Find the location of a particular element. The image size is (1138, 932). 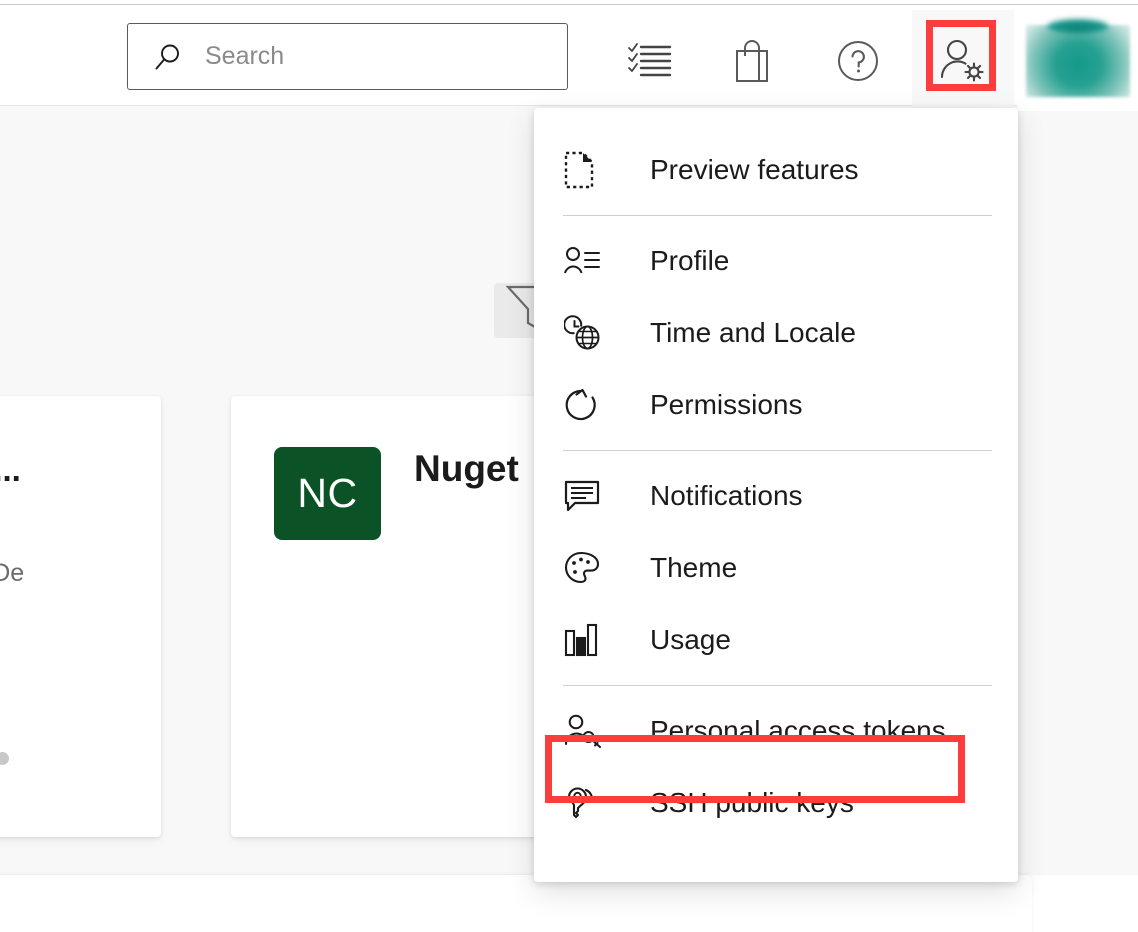

menu-item-profile: Profile is located at coordinates (776, 261).